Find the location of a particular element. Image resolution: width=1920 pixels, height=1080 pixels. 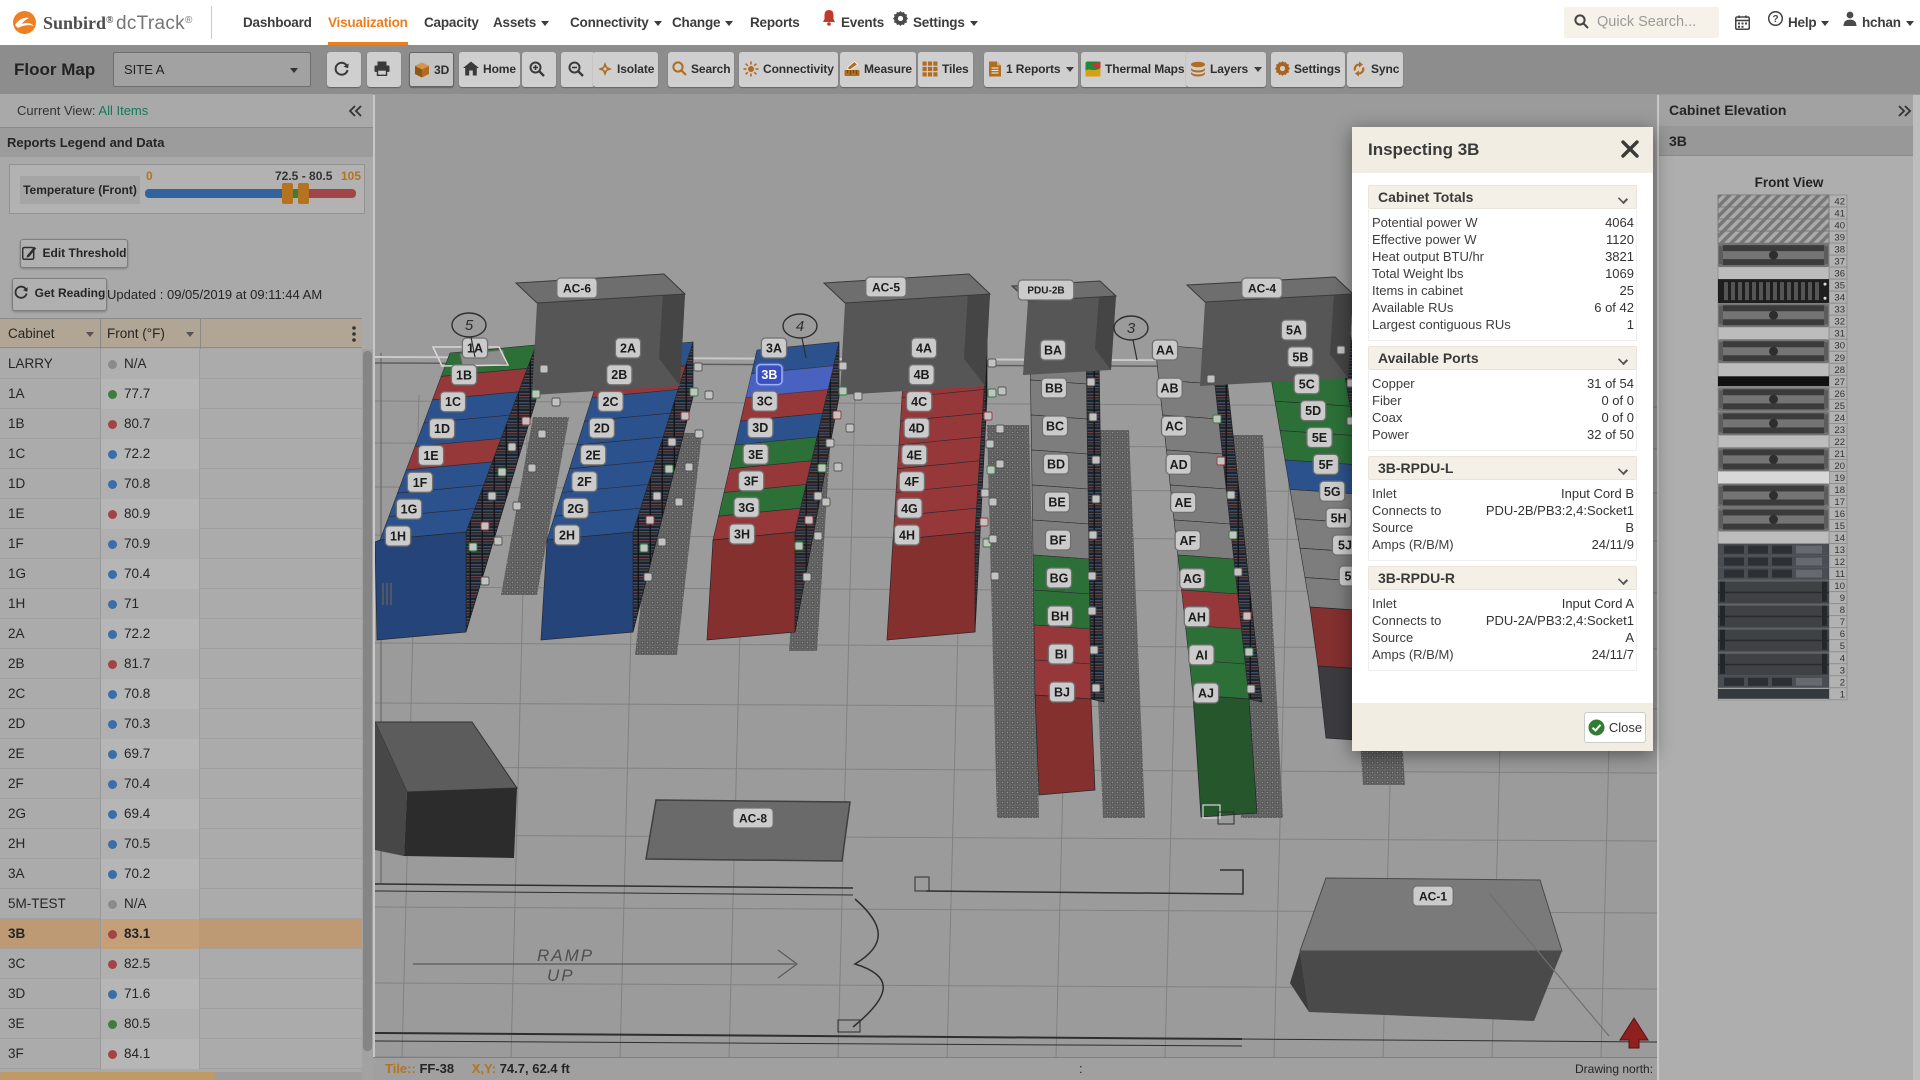

svg-text: 4G is located at coordinates (909, 509).